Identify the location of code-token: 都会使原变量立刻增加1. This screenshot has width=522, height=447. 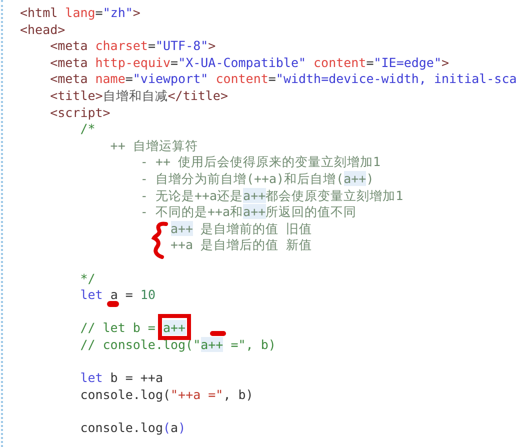
(335, 195).